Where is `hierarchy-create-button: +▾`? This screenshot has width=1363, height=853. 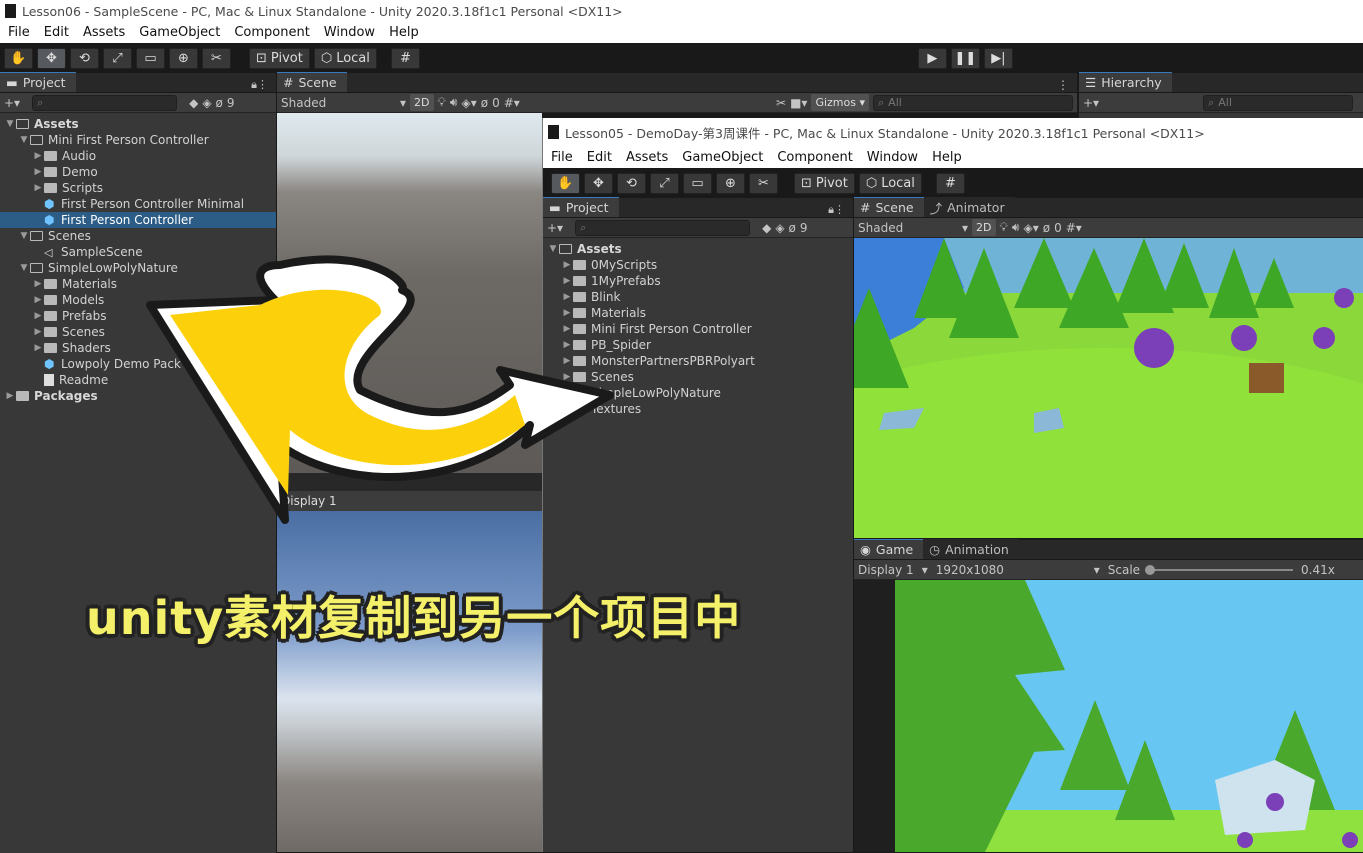 hierarchy-create-button: +▾ is located at coordinates (1091, 103).